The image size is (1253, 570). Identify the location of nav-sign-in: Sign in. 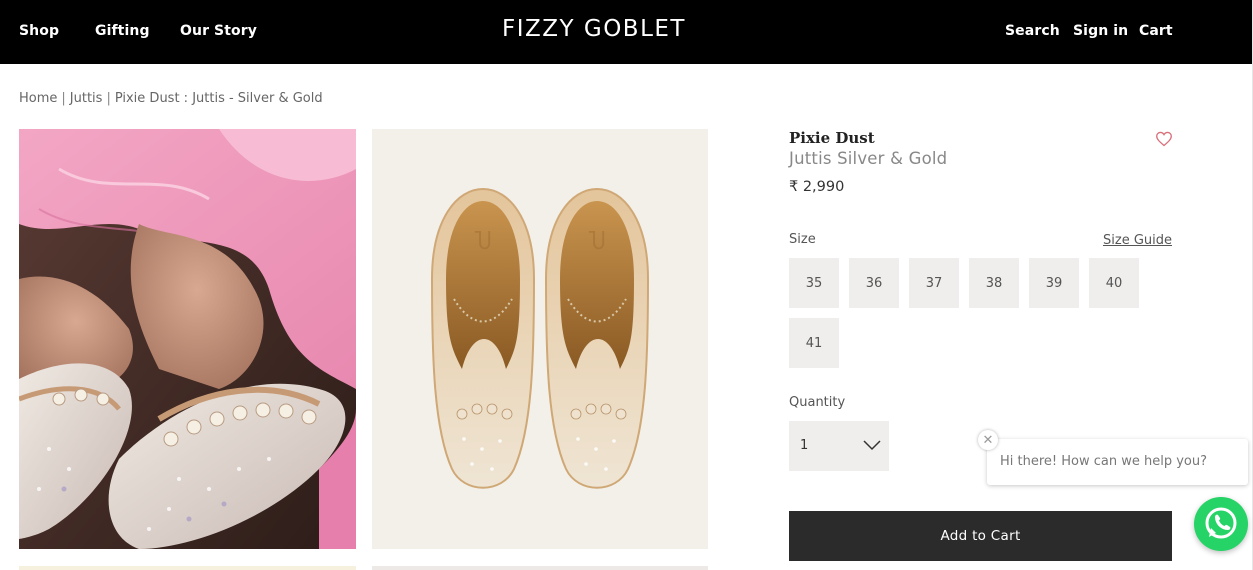
(1100, 31).